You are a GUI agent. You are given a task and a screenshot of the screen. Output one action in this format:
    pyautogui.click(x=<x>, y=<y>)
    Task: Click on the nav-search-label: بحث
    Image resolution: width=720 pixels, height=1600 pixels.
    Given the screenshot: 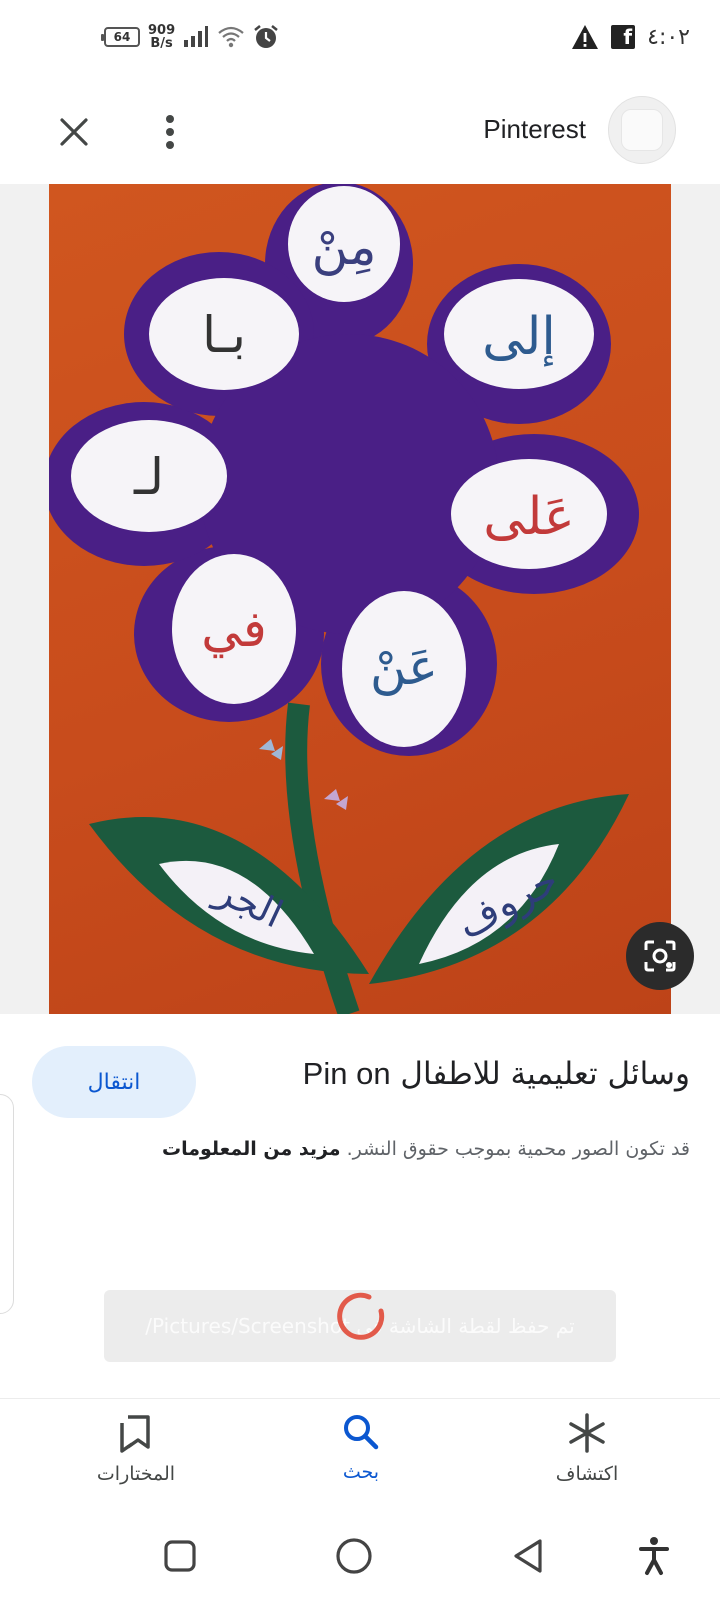 What is the action you would take?
    pyautogui.click(x=361, y=1472)
    